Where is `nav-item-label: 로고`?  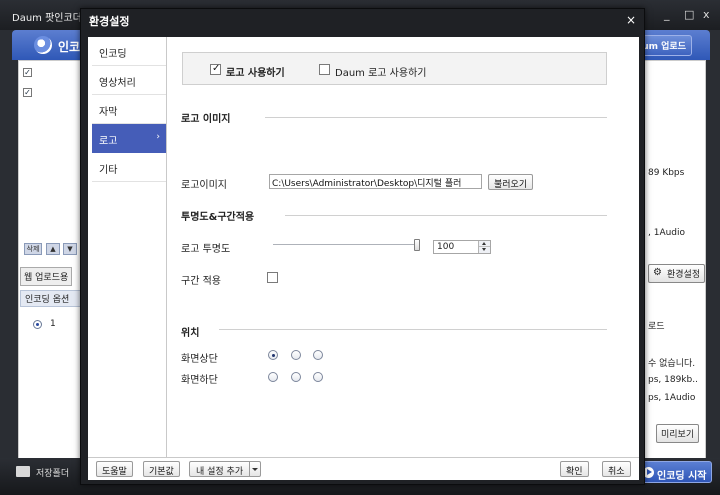
nav-item-label: 로고 is located at coordinates (108, 141).